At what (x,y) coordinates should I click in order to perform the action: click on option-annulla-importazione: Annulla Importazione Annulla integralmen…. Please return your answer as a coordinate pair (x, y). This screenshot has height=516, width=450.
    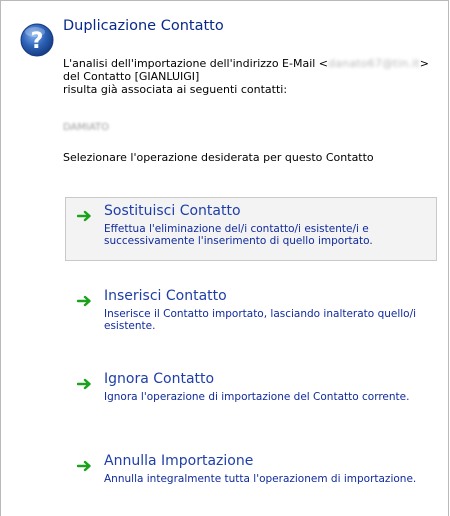
    Looking at the image, I should click on (251, 476).